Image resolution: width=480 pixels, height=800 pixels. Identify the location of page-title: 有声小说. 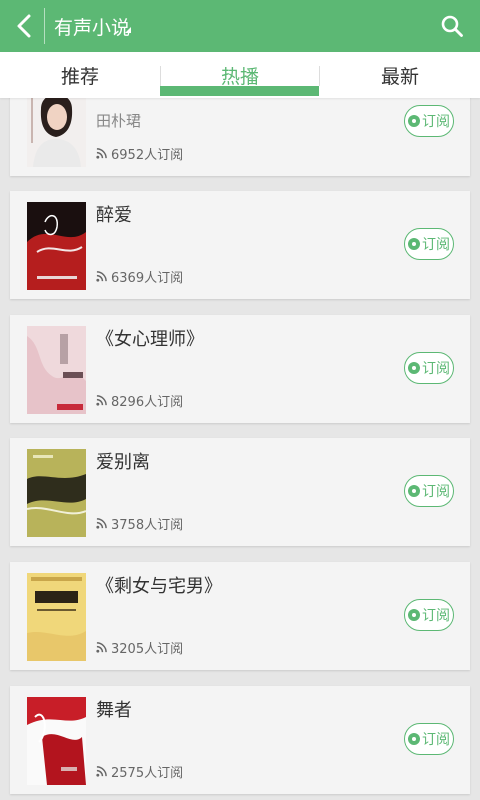
(92, 27).